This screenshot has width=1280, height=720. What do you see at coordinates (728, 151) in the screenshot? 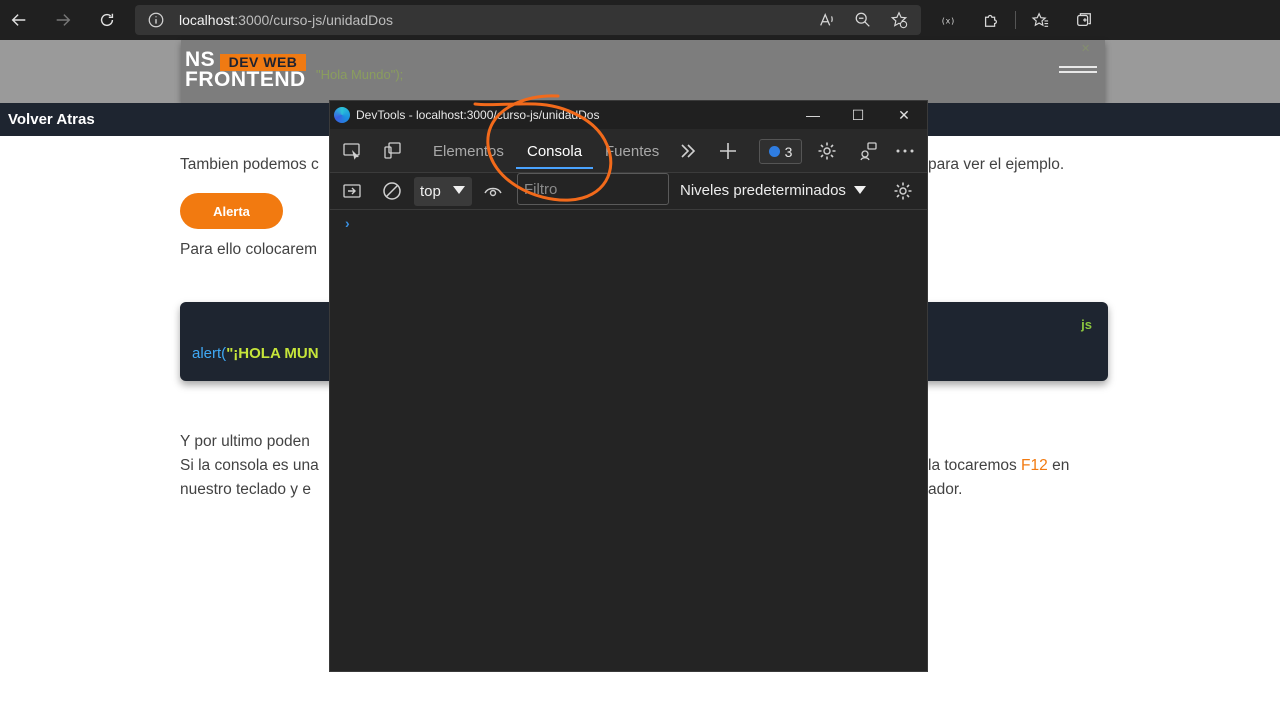
I see `add-tab-icon` at bounding box center [728, 151].